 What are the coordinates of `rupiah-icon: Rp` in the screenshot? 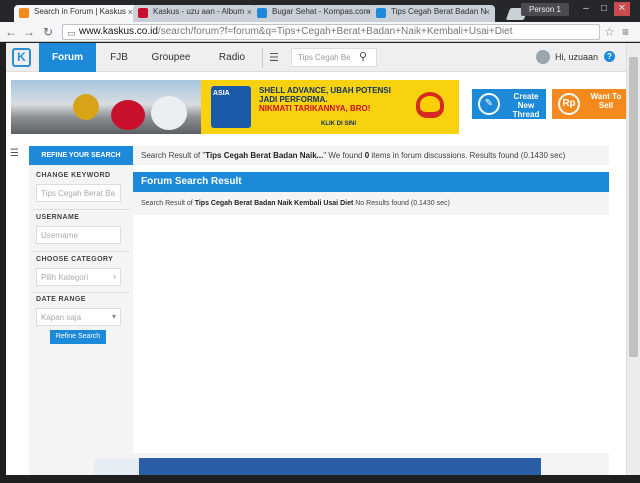 It's located at (569, 104).